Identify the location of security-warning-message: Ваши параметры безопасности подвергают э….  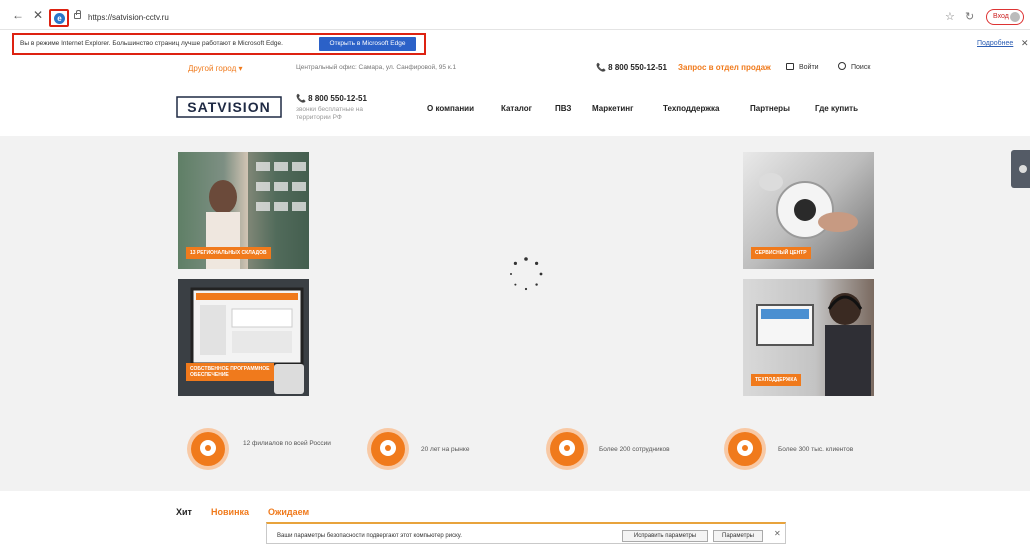
(369, 536).